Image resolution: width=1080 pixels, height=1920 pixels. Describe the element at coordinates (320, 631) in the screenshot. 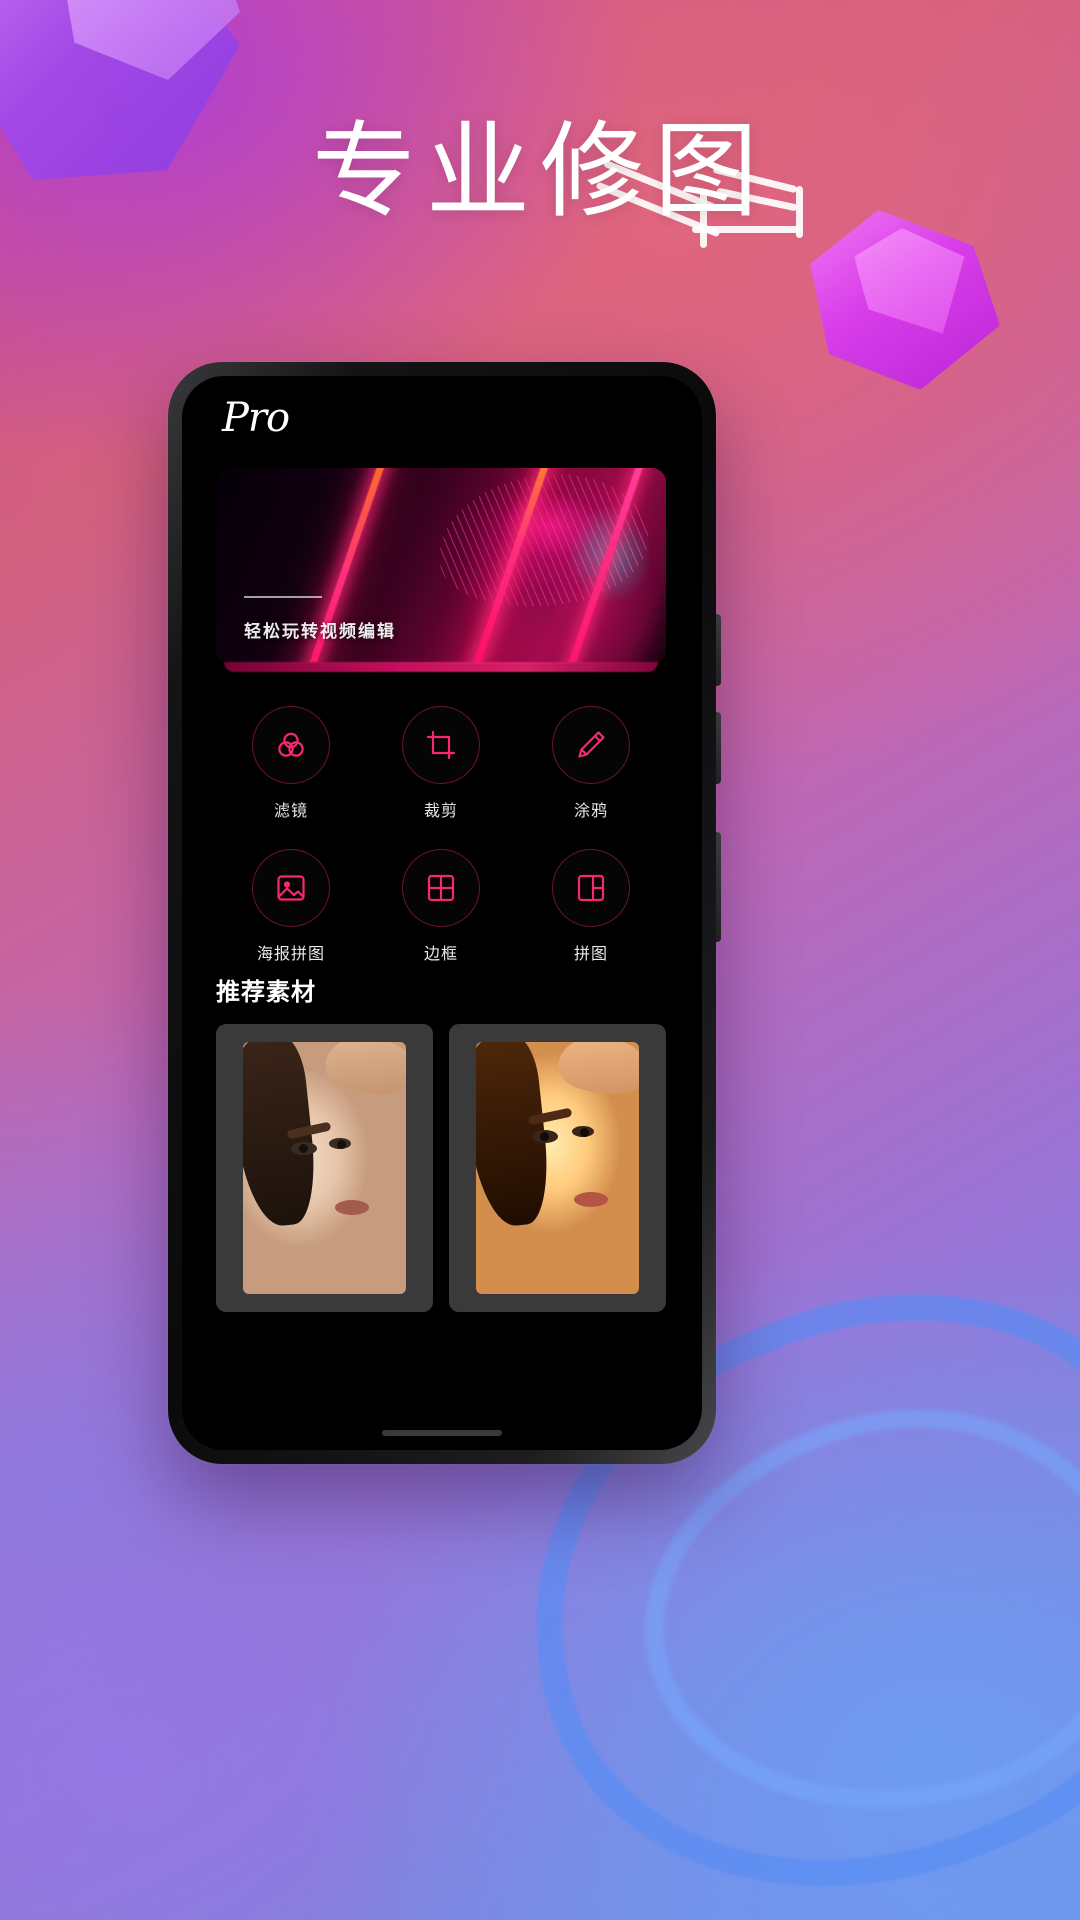

I see `hero-caption: 轻松玩转视频编辑` at that location.